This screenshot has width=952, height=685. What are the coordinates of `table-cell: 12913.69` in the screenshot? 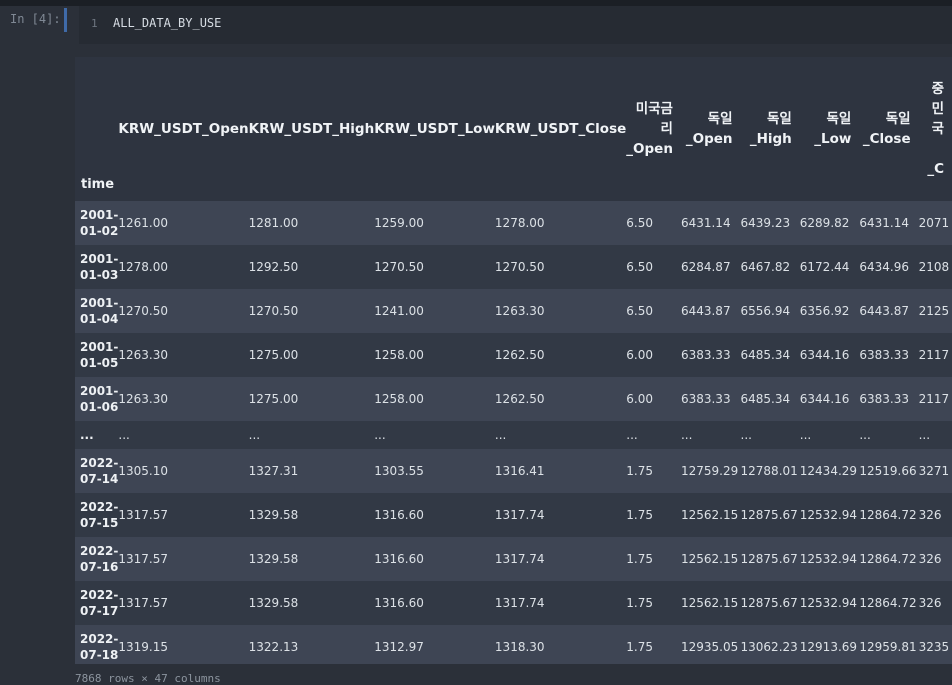 It's located at (829, 644).